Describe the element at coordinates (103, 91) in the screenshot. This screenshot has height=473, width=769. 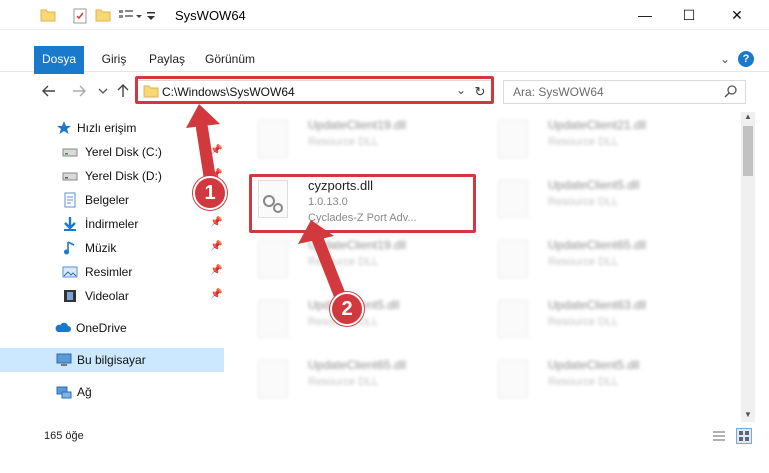
I see `recent-locations-icon` at that location.